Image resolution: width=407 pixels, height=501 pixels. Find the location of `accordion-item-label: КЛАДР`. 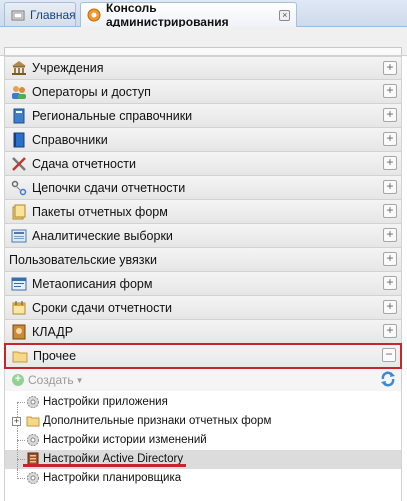

accordion-item-label: КЛАДР is located at coordinates (53, 331).